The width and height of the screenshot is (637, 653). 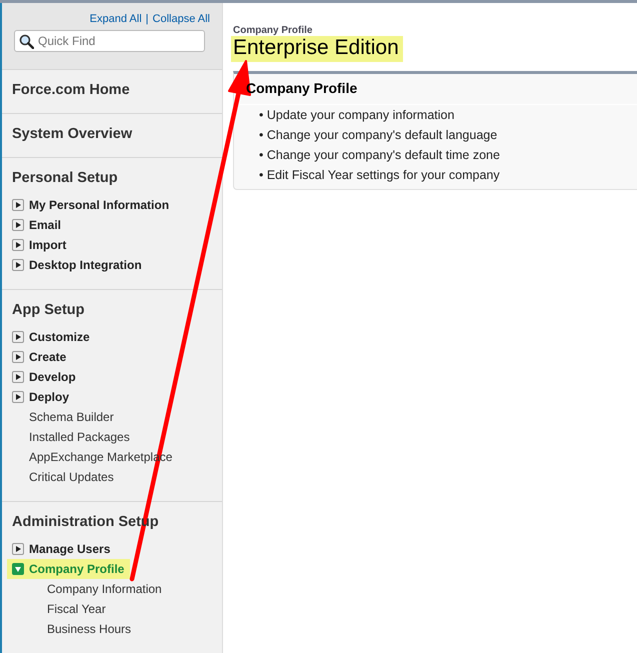 I want to click on menu-item: Customize, so click(x=112, y=337).